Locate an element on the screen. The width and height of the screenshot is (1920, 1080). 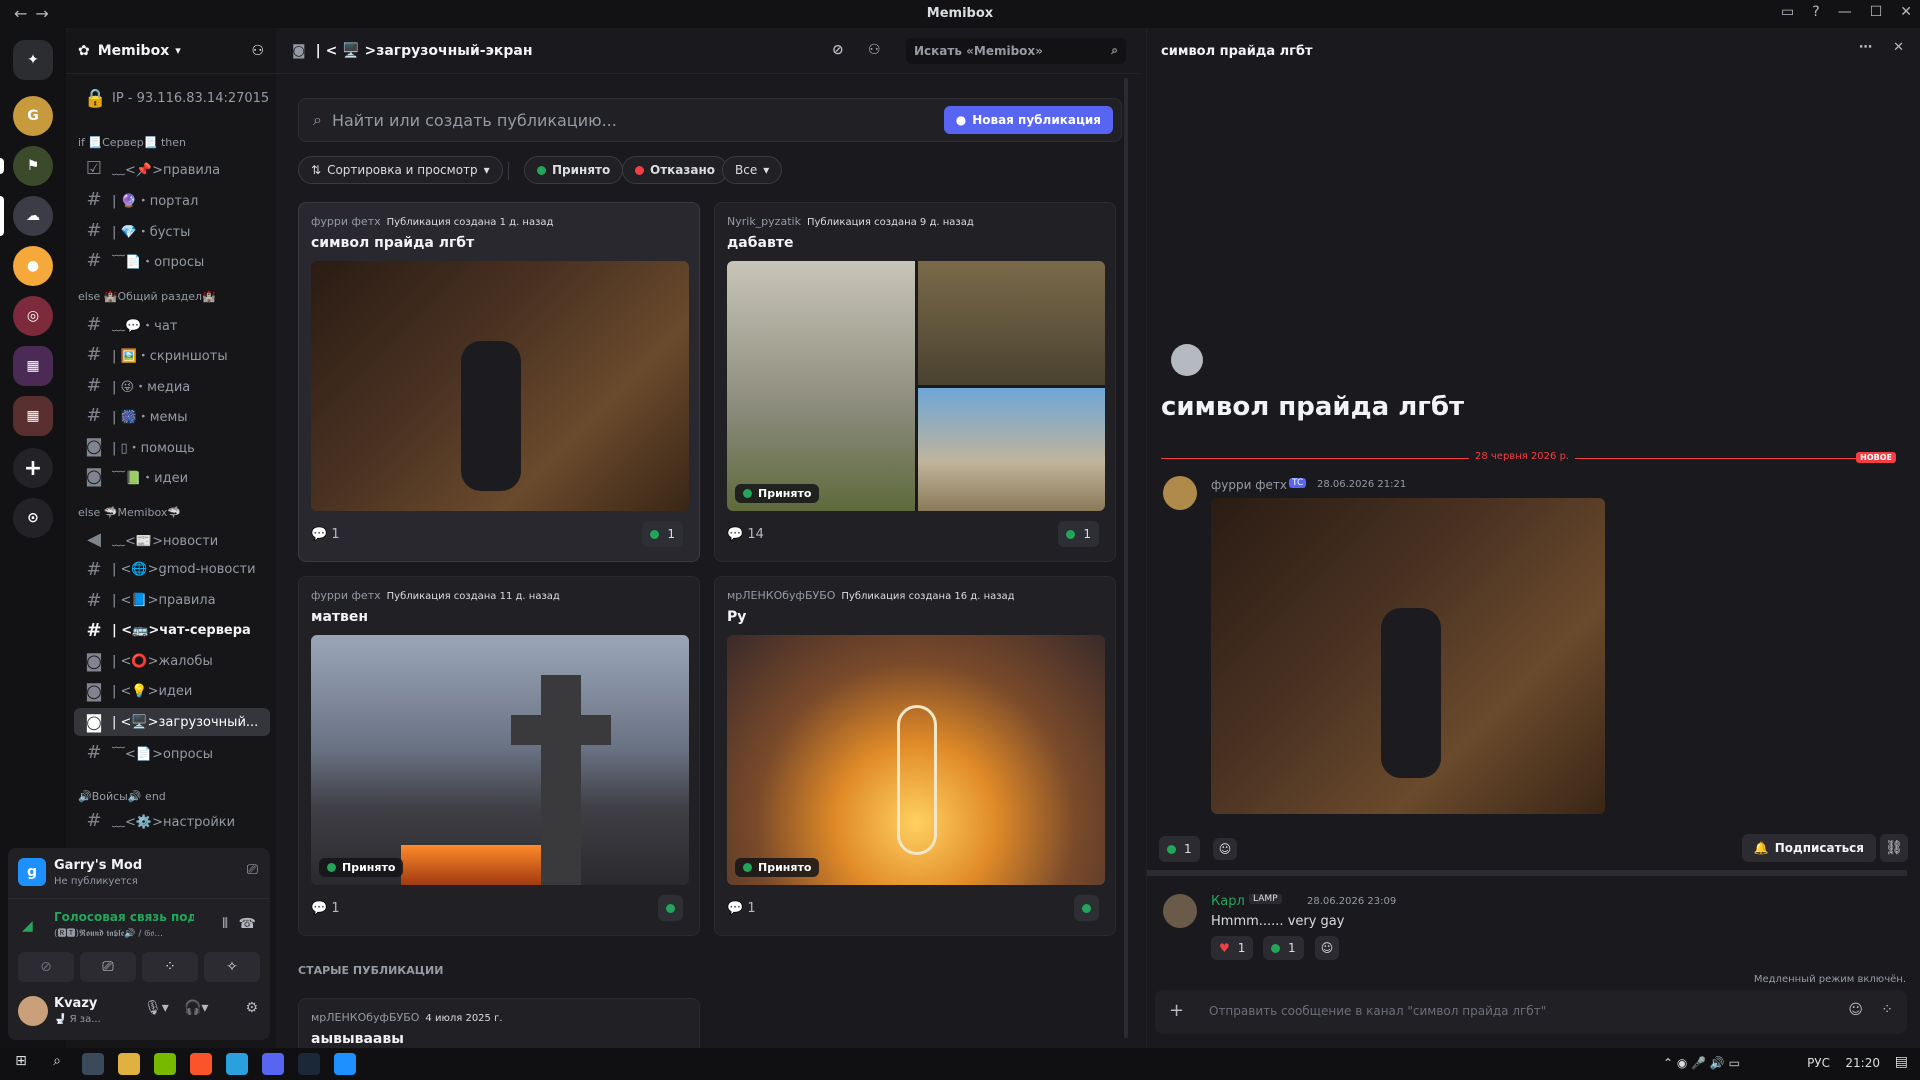
add-attachment-icon: + is located at coordinates (1176, 1010).